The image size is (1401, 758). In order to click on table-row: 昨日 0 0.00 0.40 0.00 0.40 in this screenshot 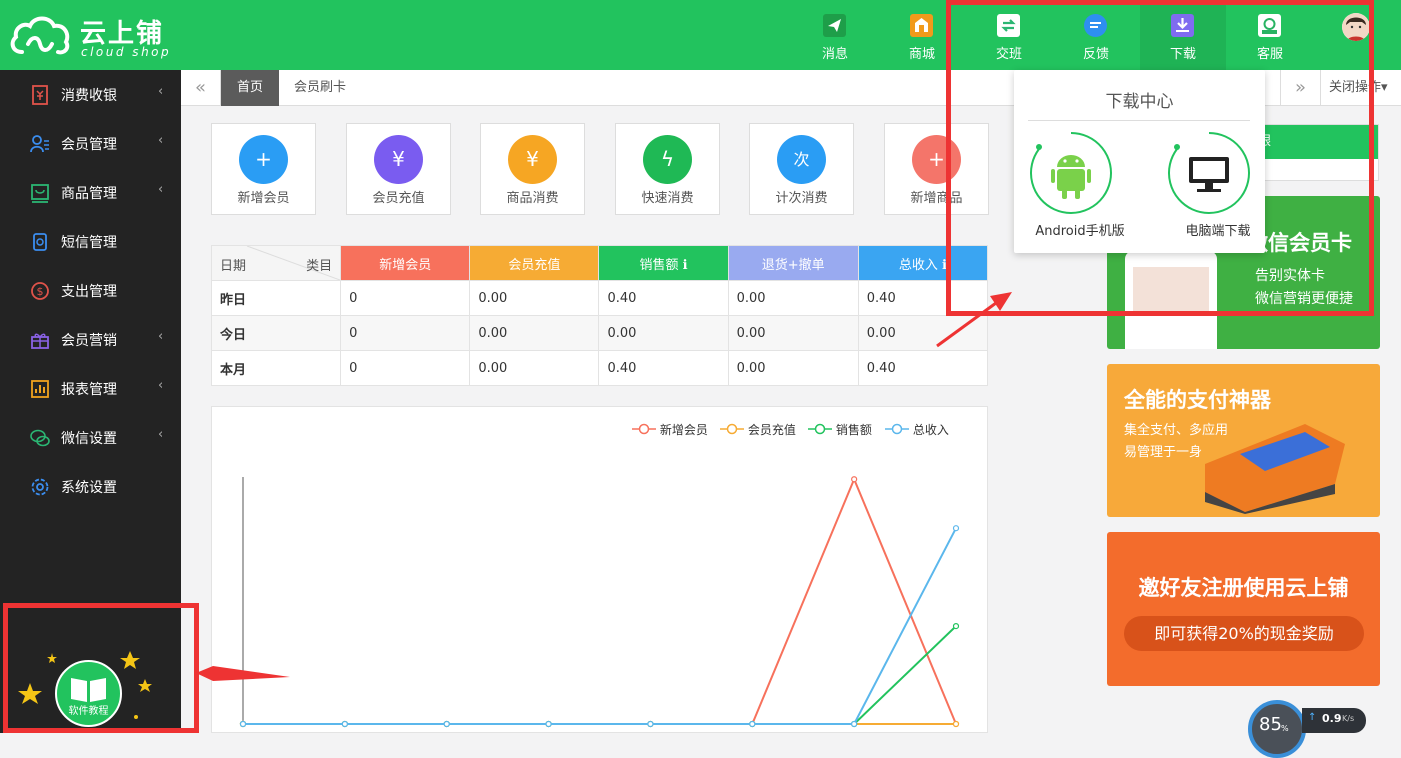, I will do `click(599, 298)`.